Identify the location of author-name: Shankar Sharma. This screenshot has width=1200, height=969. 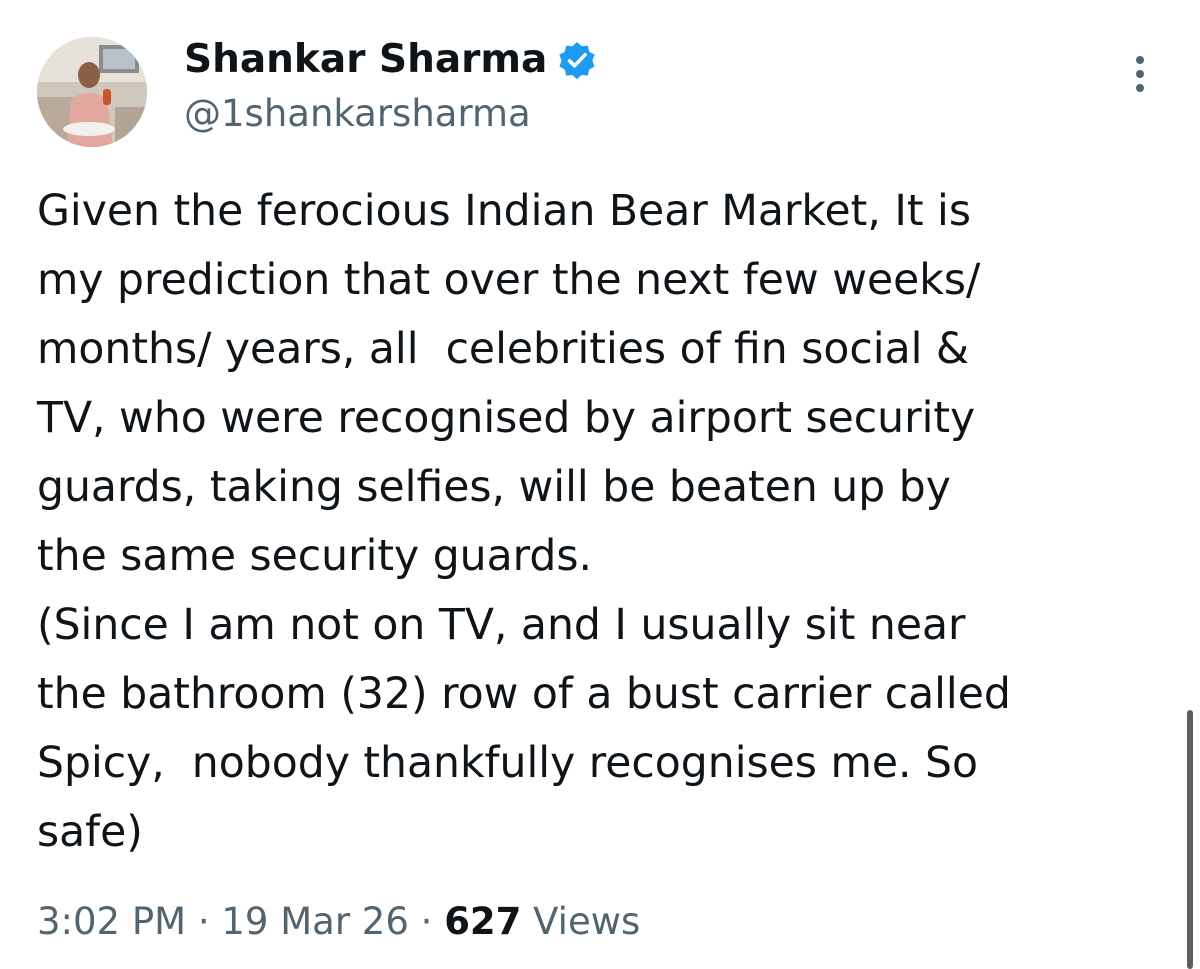
(365, 60).